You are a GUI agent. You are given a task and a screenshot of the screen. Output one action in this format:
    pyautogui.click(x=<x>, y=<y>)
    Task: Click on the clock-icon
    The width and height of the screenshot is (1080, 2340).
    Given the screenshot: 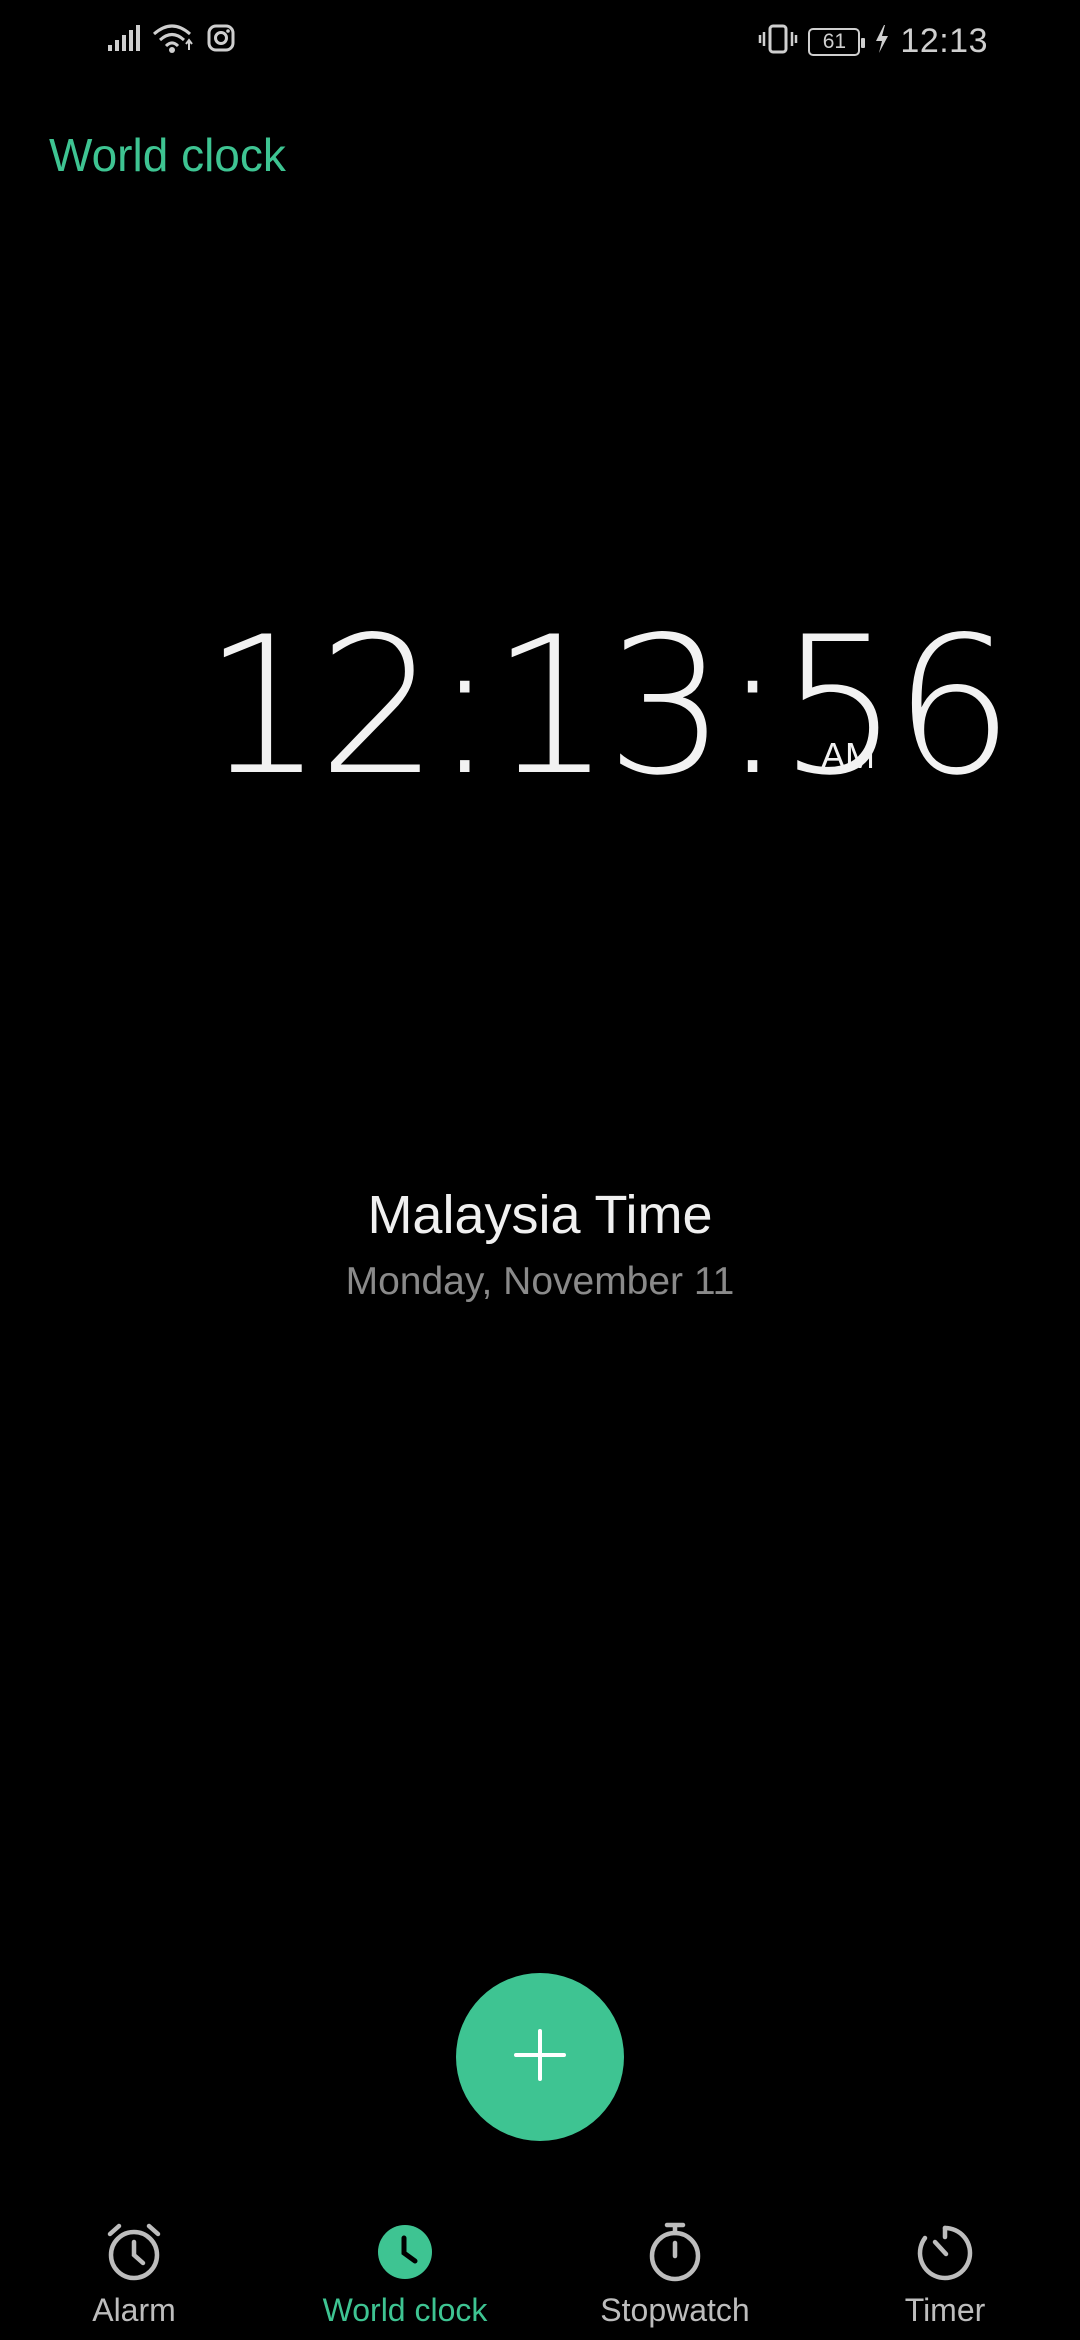 What is the action you would take?
    pyautogui.click(x=405, y=2252)
    